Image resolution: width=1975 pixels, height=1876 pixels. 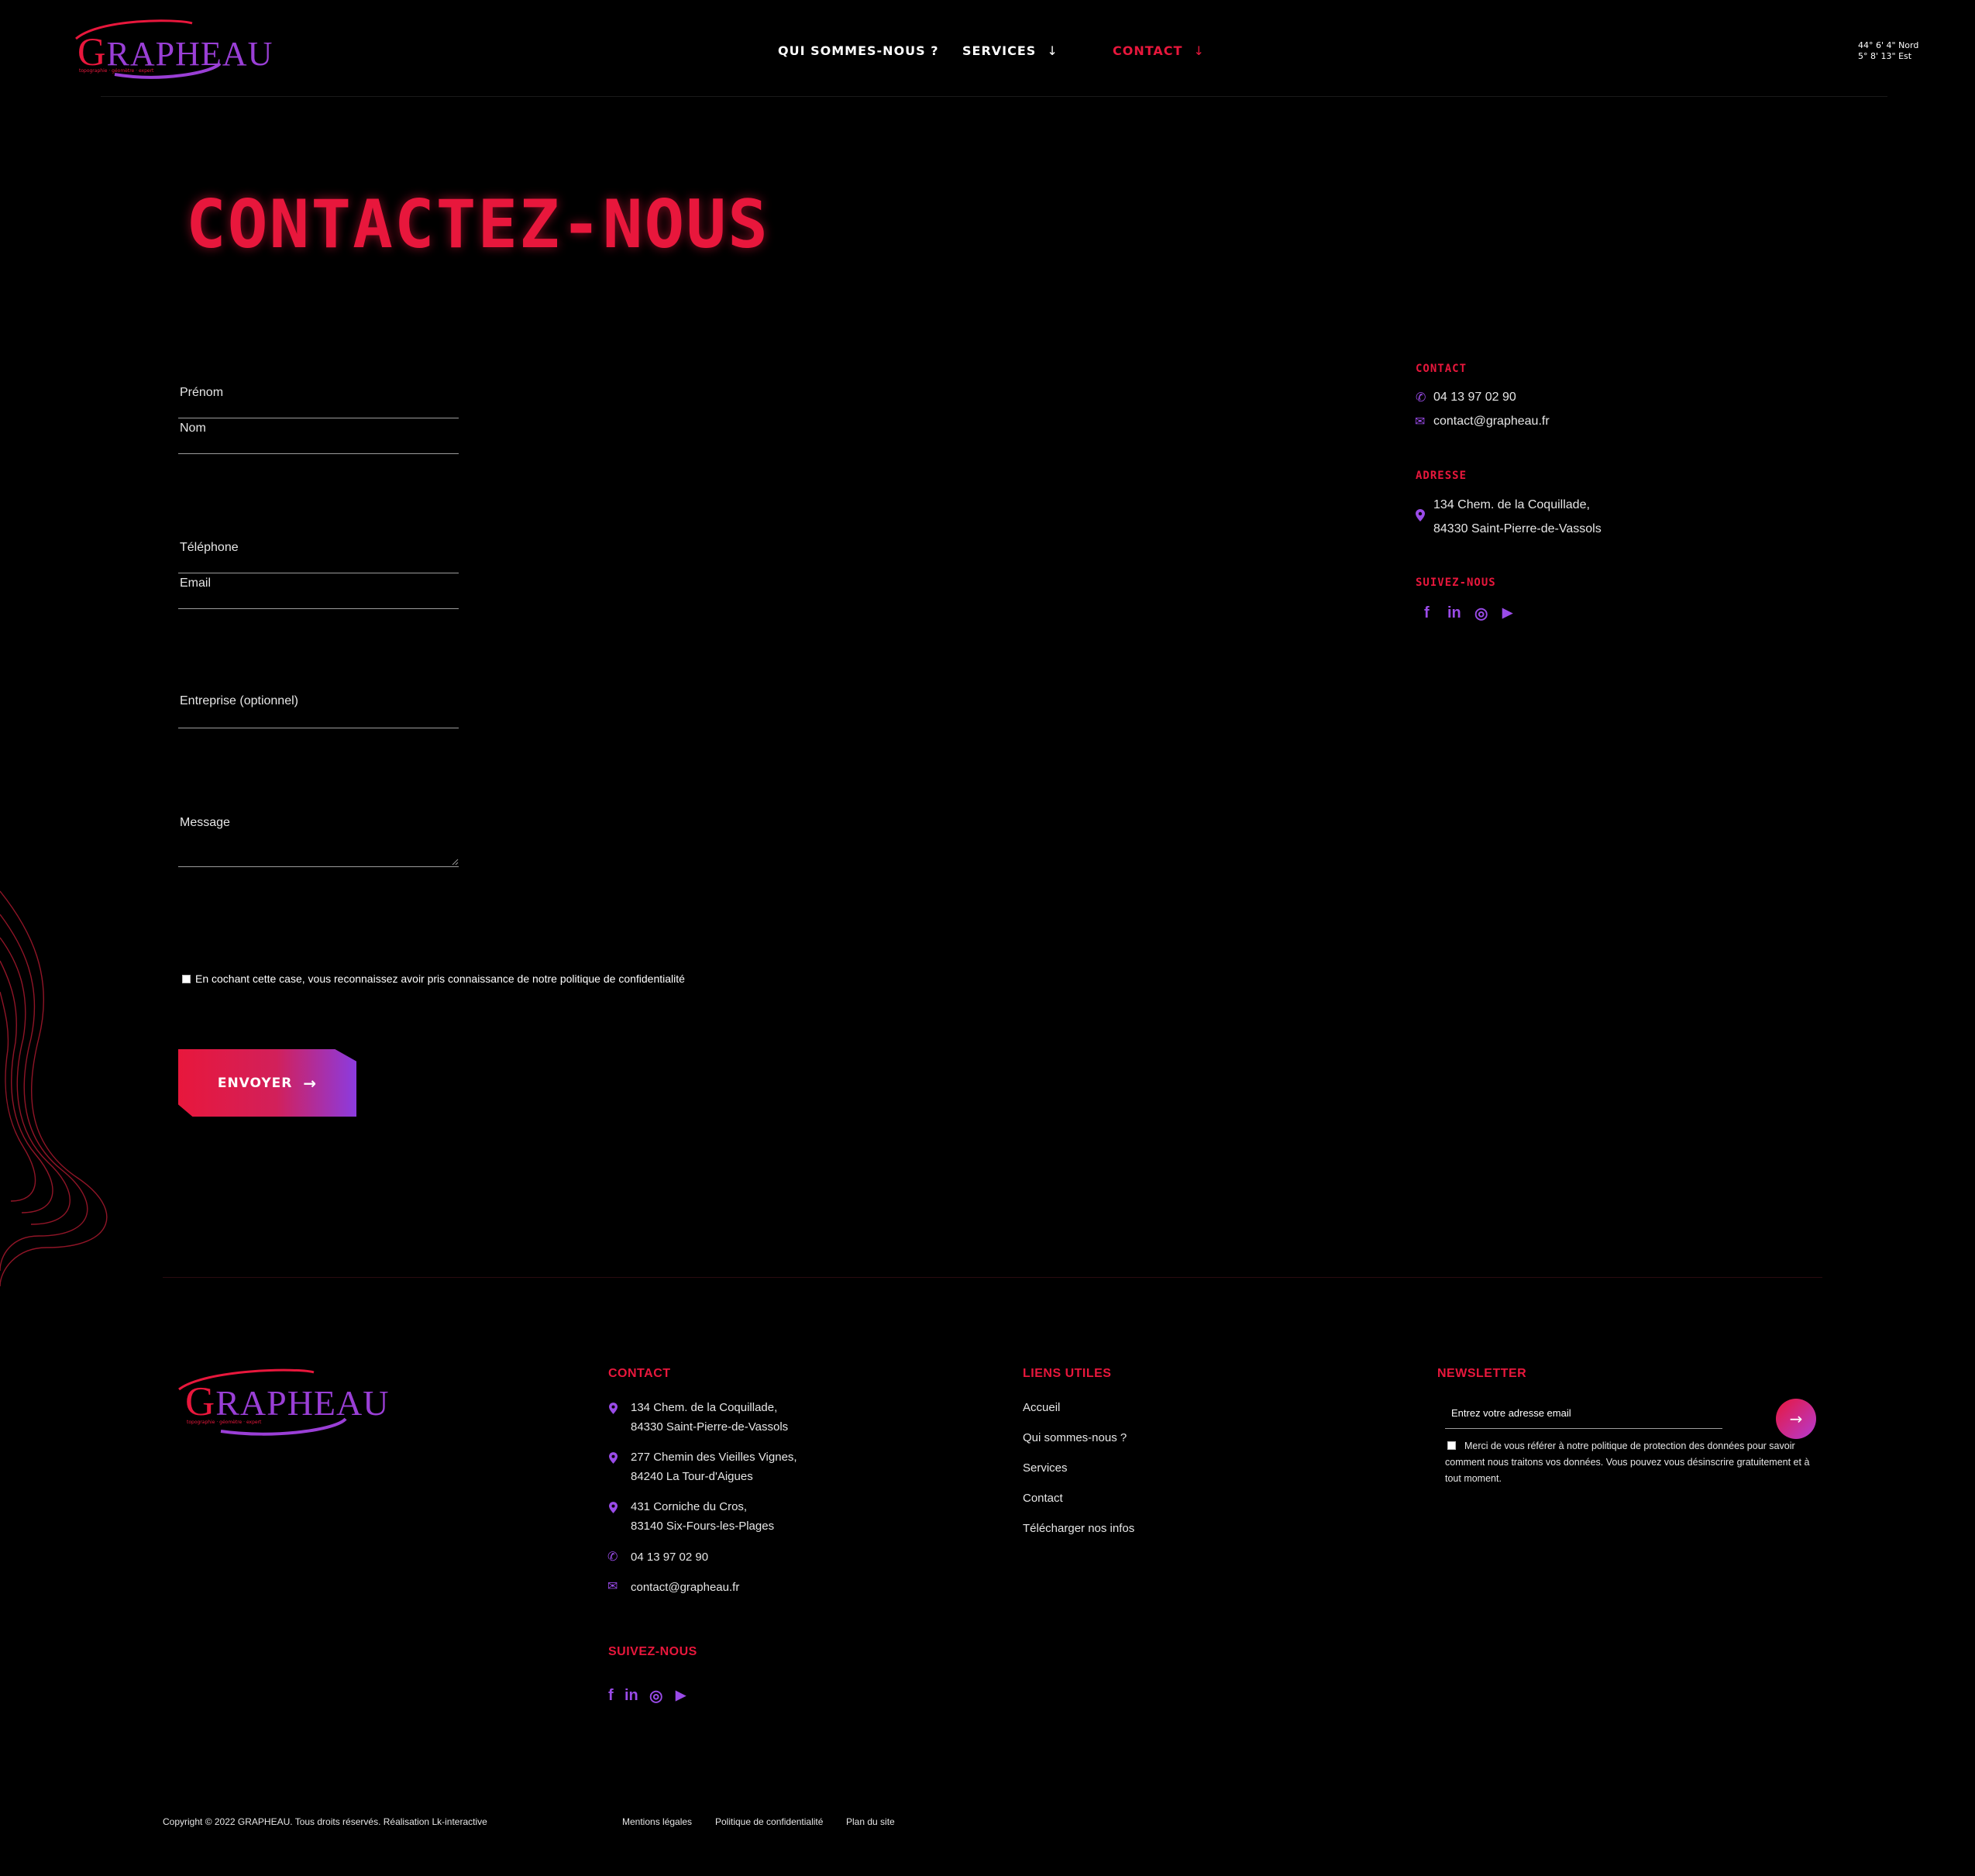 I want to click on email-label: Email, so click(x=196, y=583).